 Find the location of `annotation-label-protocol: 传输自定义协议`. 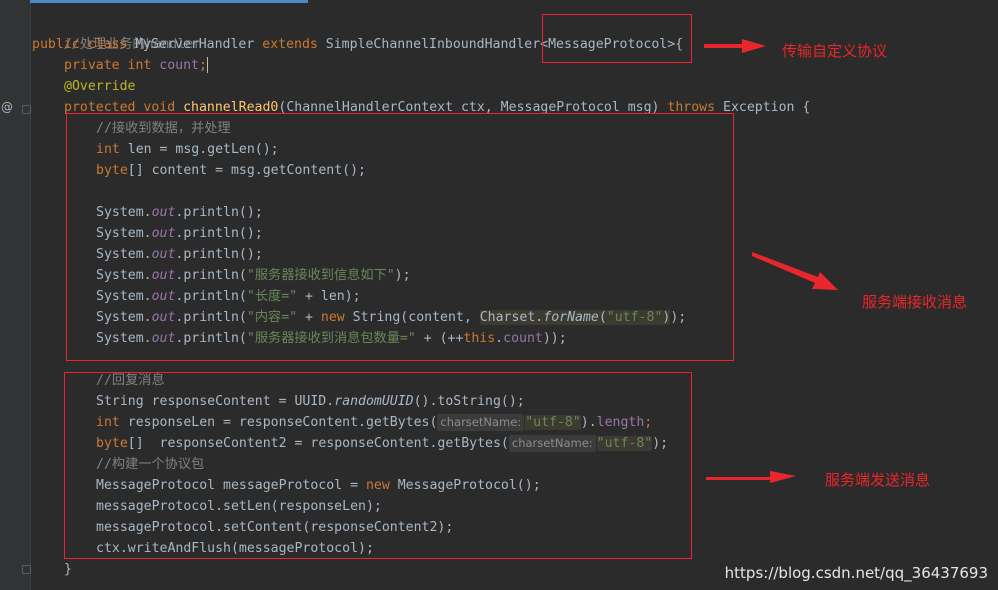

annotation-label-protocol: 传输自定义协议 is located at coordinates (835, 51).